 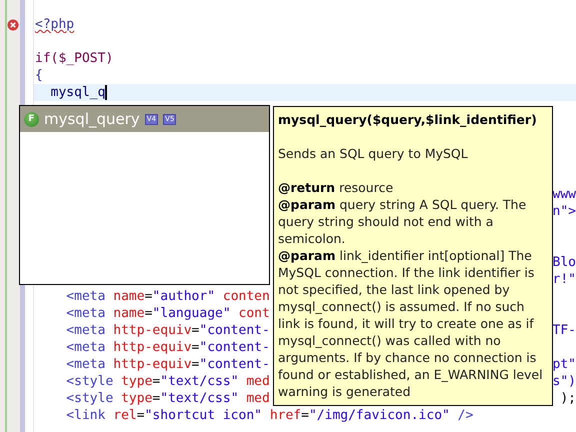 What do you see at coordinates (403, 221) in the screenshot?
I see `doc-entry: @param query string A SQL query. The query string should not end with a semicolon.` at bounding box center [403, 221].